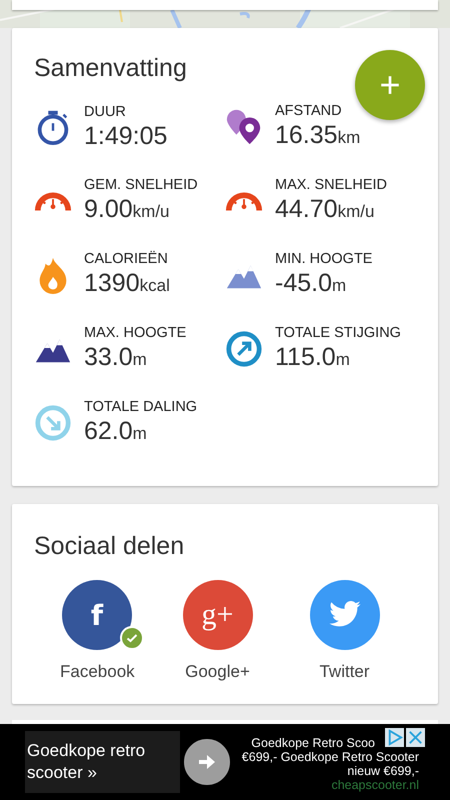 The width and height of the screenshot is (450, 800). Describe the element at coordinates (141, 185) in the screenshot. I see `stat-label: GEM. SNELHEID` at that location.